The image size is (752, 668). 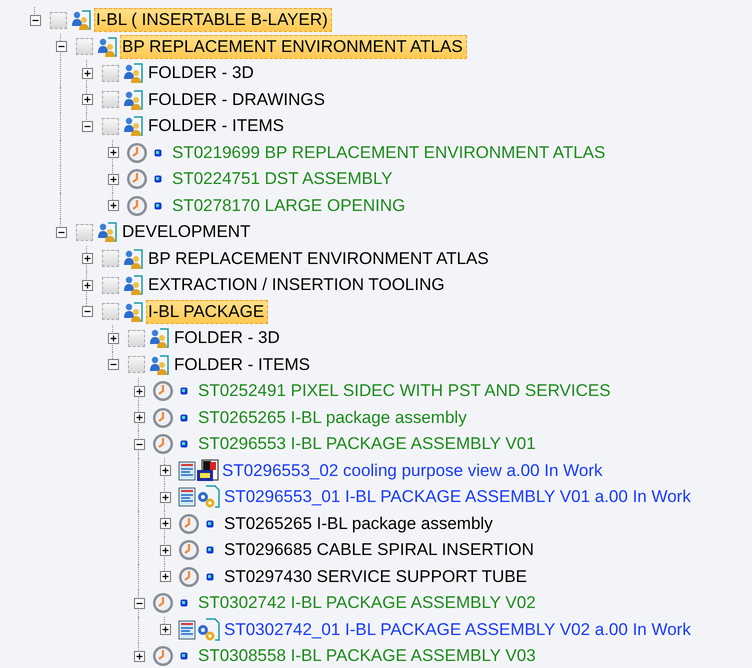 I want to click on tree-node-label: ST0224751 DST ASSEMBLY, so click(x=283, y=179).